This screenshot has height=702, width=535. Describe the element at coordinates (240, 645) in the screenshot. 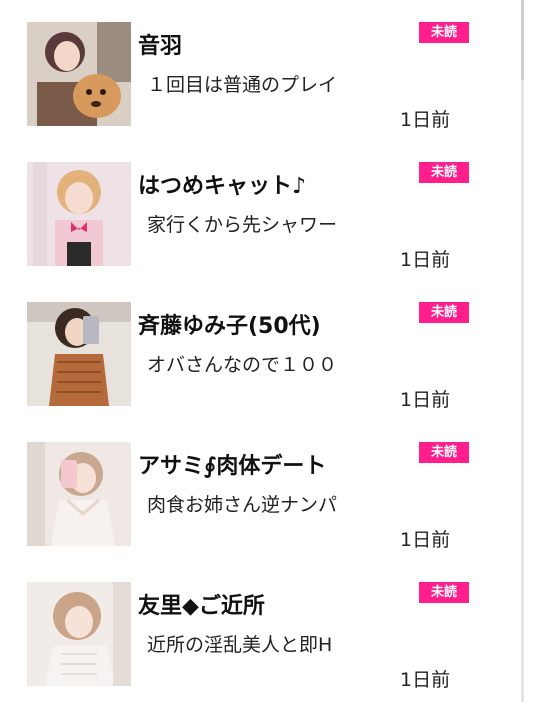

I see `message-preview: 近所の淫乱美人と即H` at that location.